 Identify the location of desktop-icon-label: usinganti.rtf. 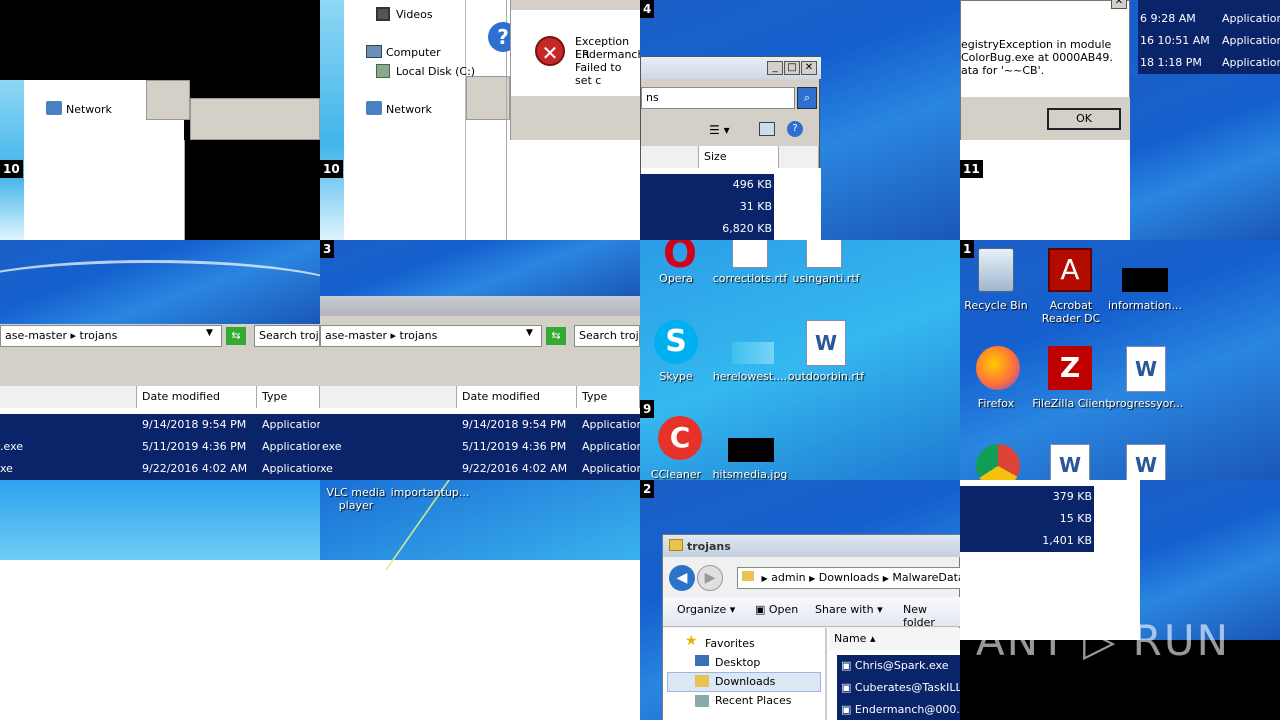
(826, 278).